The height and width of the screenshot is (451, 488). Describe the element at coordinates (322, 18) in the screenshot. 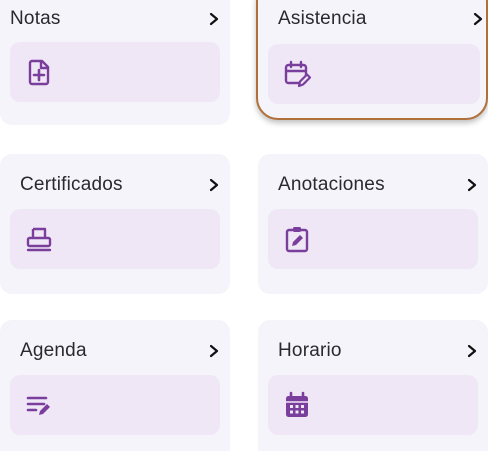

I see `tile-label: Asistencia` at that location.